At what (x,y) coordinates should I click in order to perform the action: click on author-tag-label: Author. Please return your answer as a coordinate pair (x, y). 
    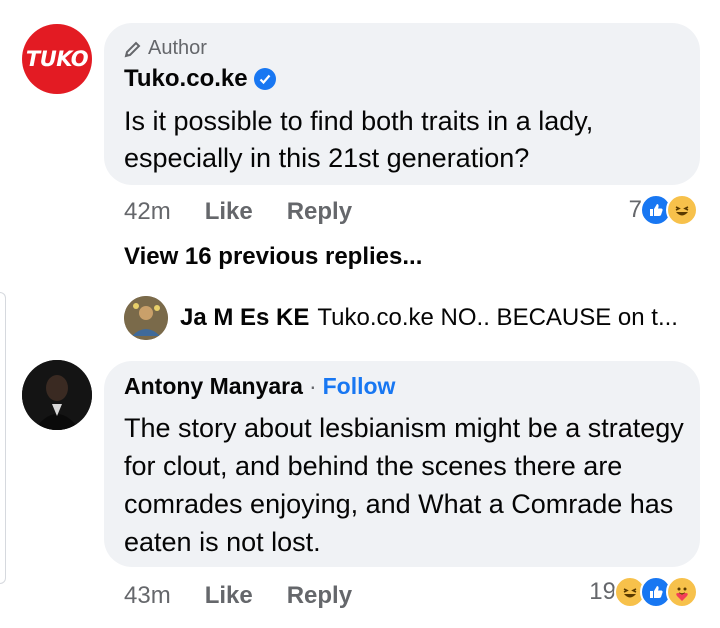
    Looking at the image, I should click on (177, 48).